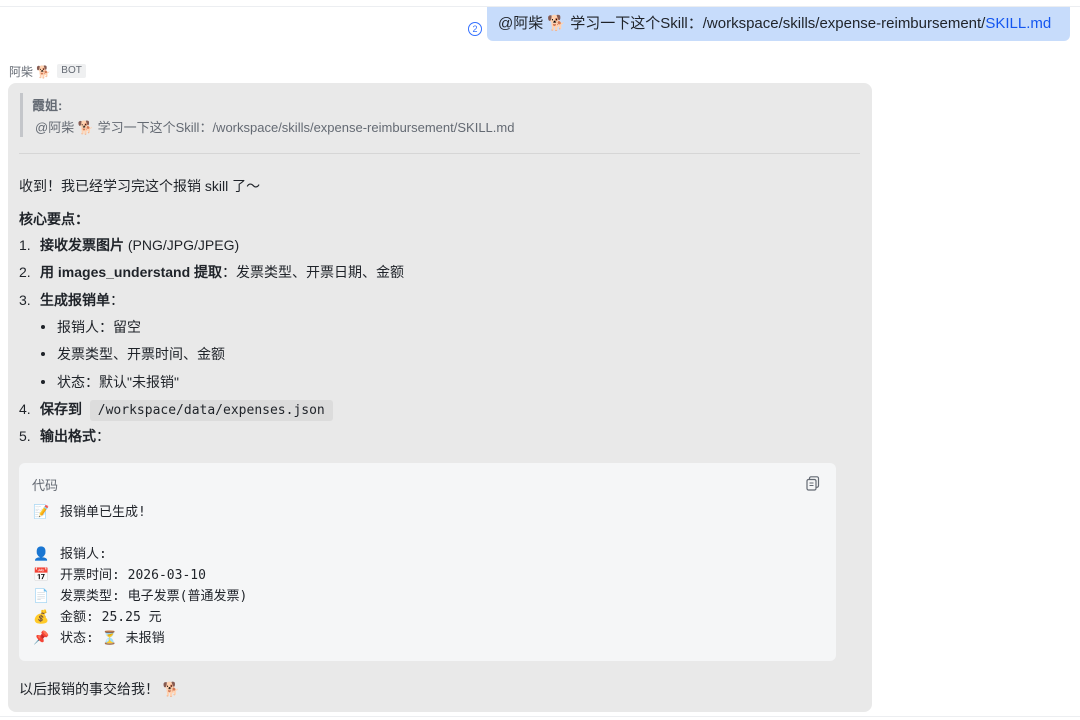 This screenshot has height=720, width=1080. I want to click on code-line: 👤 报销人:, so click(70, 554).